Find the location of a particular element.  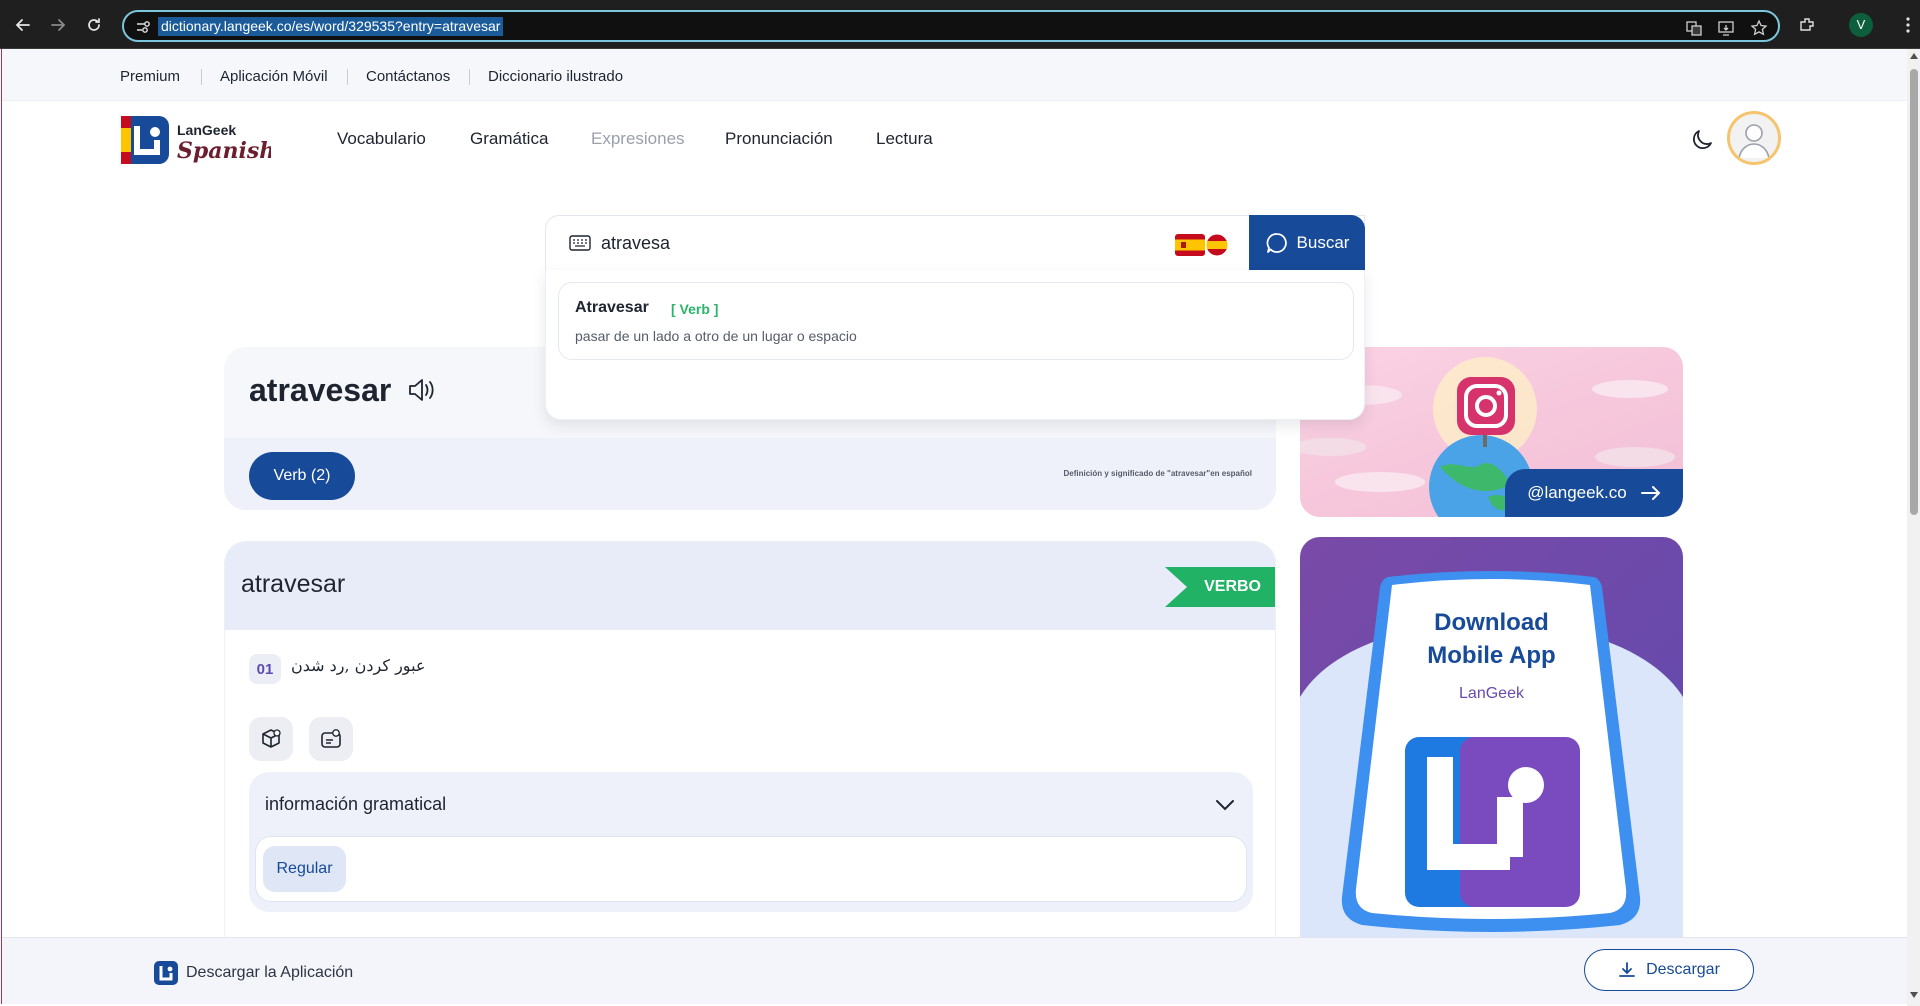

dark-mode-moon-icon is located at coordinates (1702, 140).